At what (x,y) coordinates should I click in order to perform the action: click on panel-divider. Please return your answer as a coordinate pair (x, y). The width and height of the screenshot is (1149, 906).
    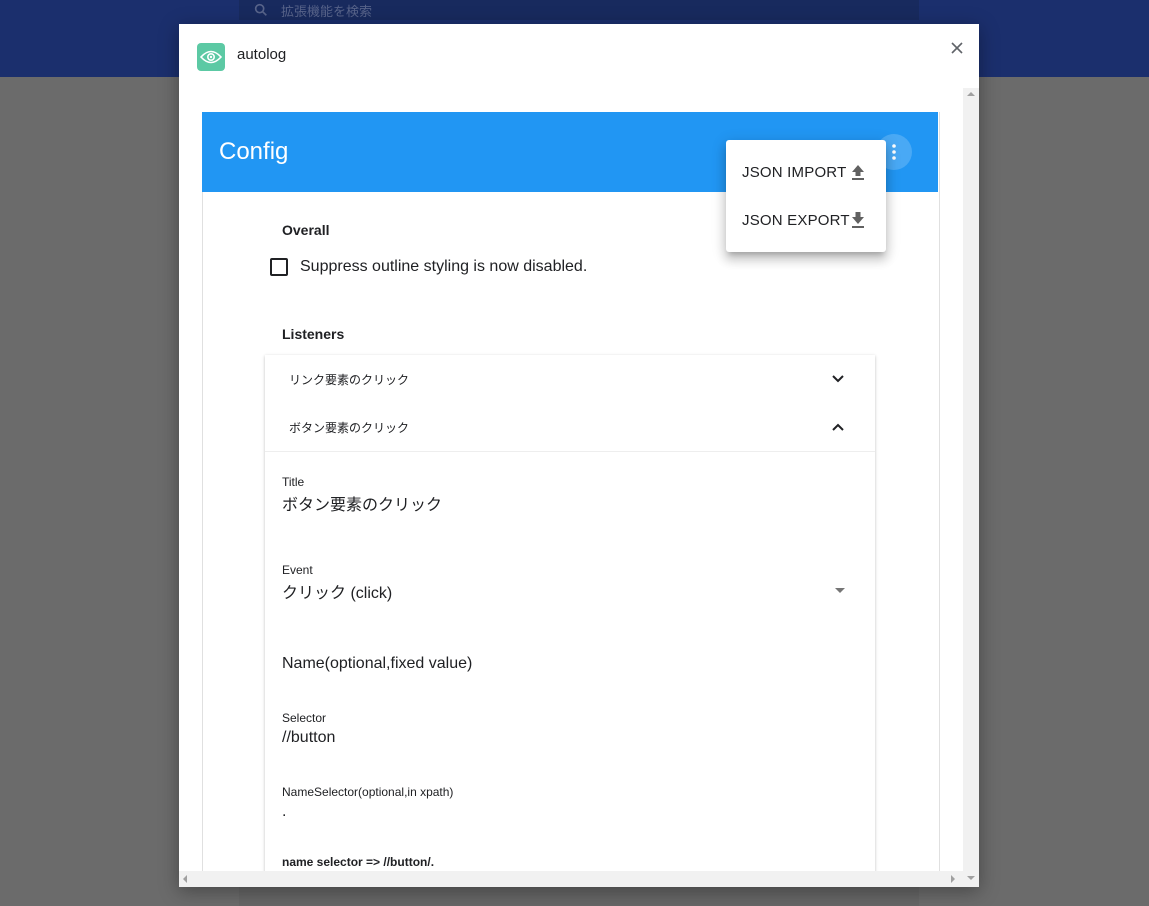
    Looking at the image, I should click on (570, 451).